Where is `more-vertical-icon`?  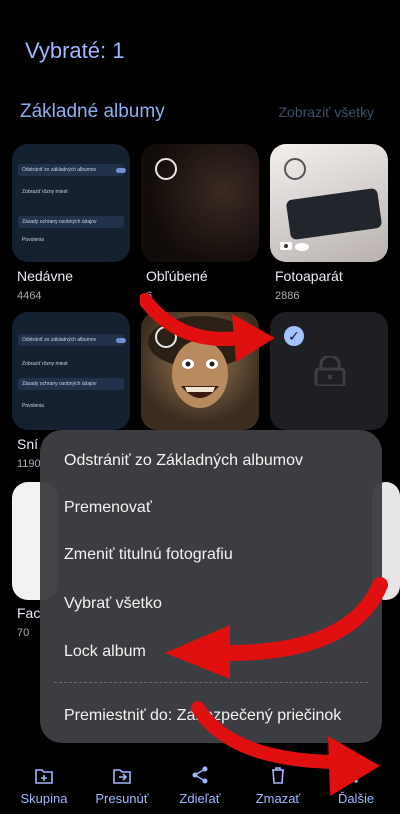
more-vertical-icon is located at coordinates (356, 775).